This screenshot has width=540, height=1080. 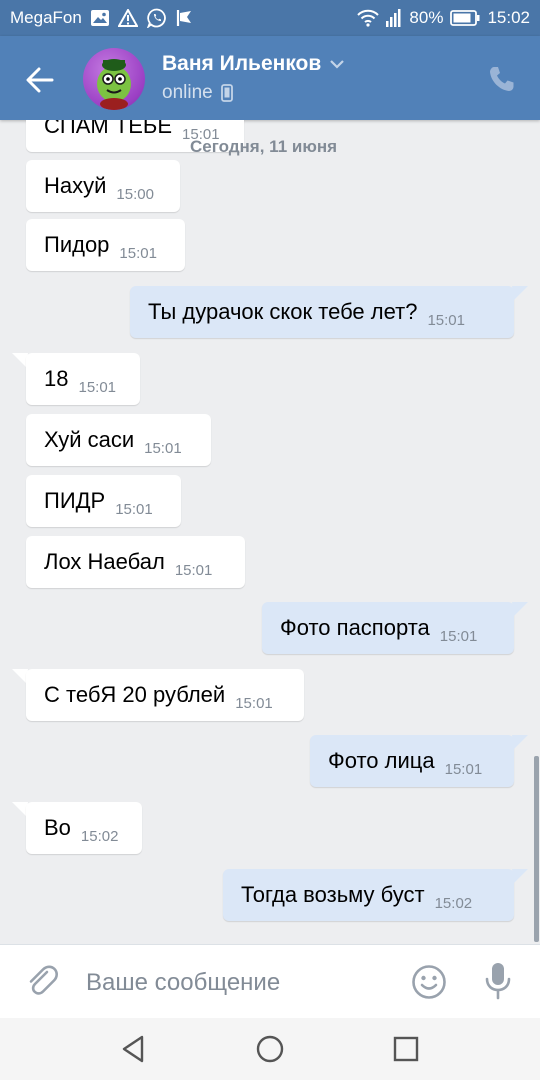 I want to click on paperclip-icon, so click(x=43, y=980).